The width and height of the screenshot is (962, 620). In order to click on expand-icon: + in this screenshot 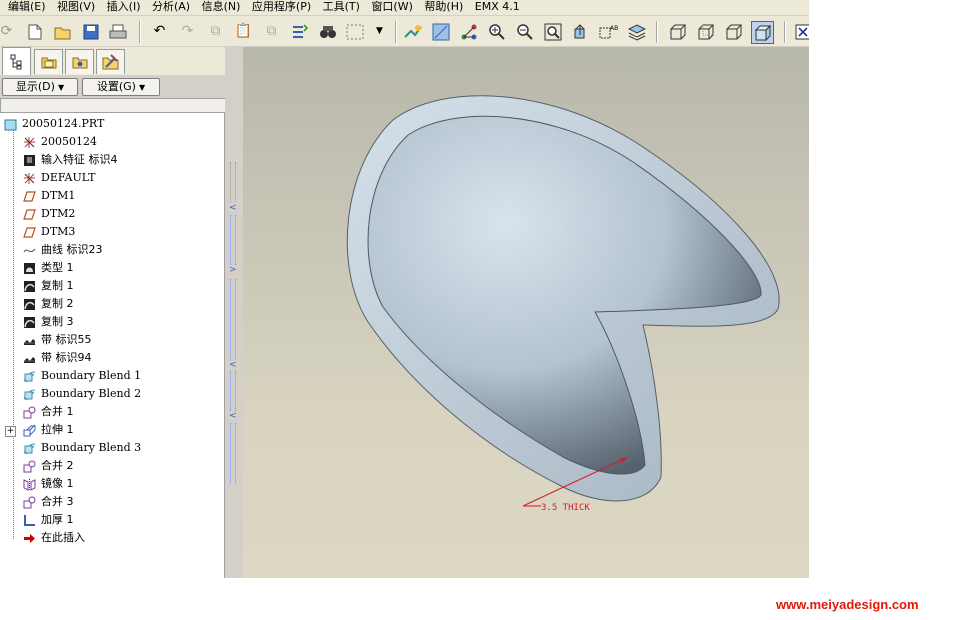, I will do `click(10, 431)`.